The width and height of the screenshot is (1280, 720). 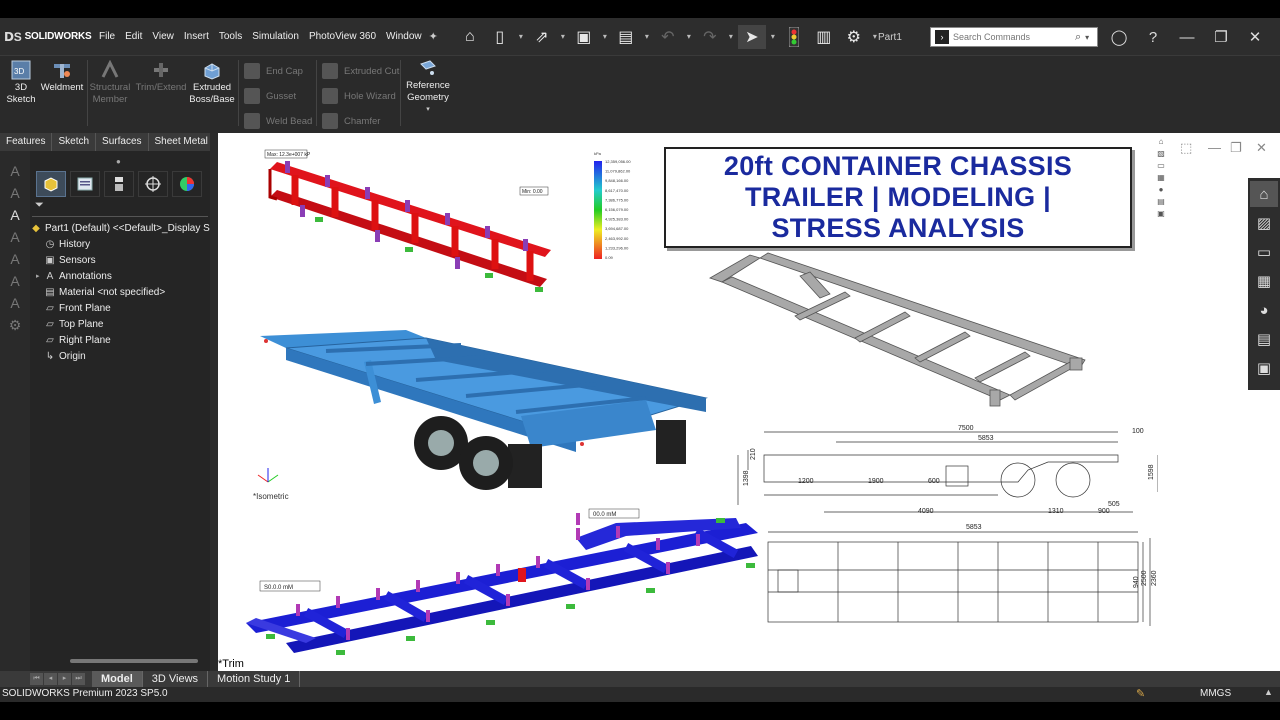 What do you see at coordinates (1236, 148) in the screenshot?
I see `graphics-restore-icon: ❐` at bounding box center [1236, 148].